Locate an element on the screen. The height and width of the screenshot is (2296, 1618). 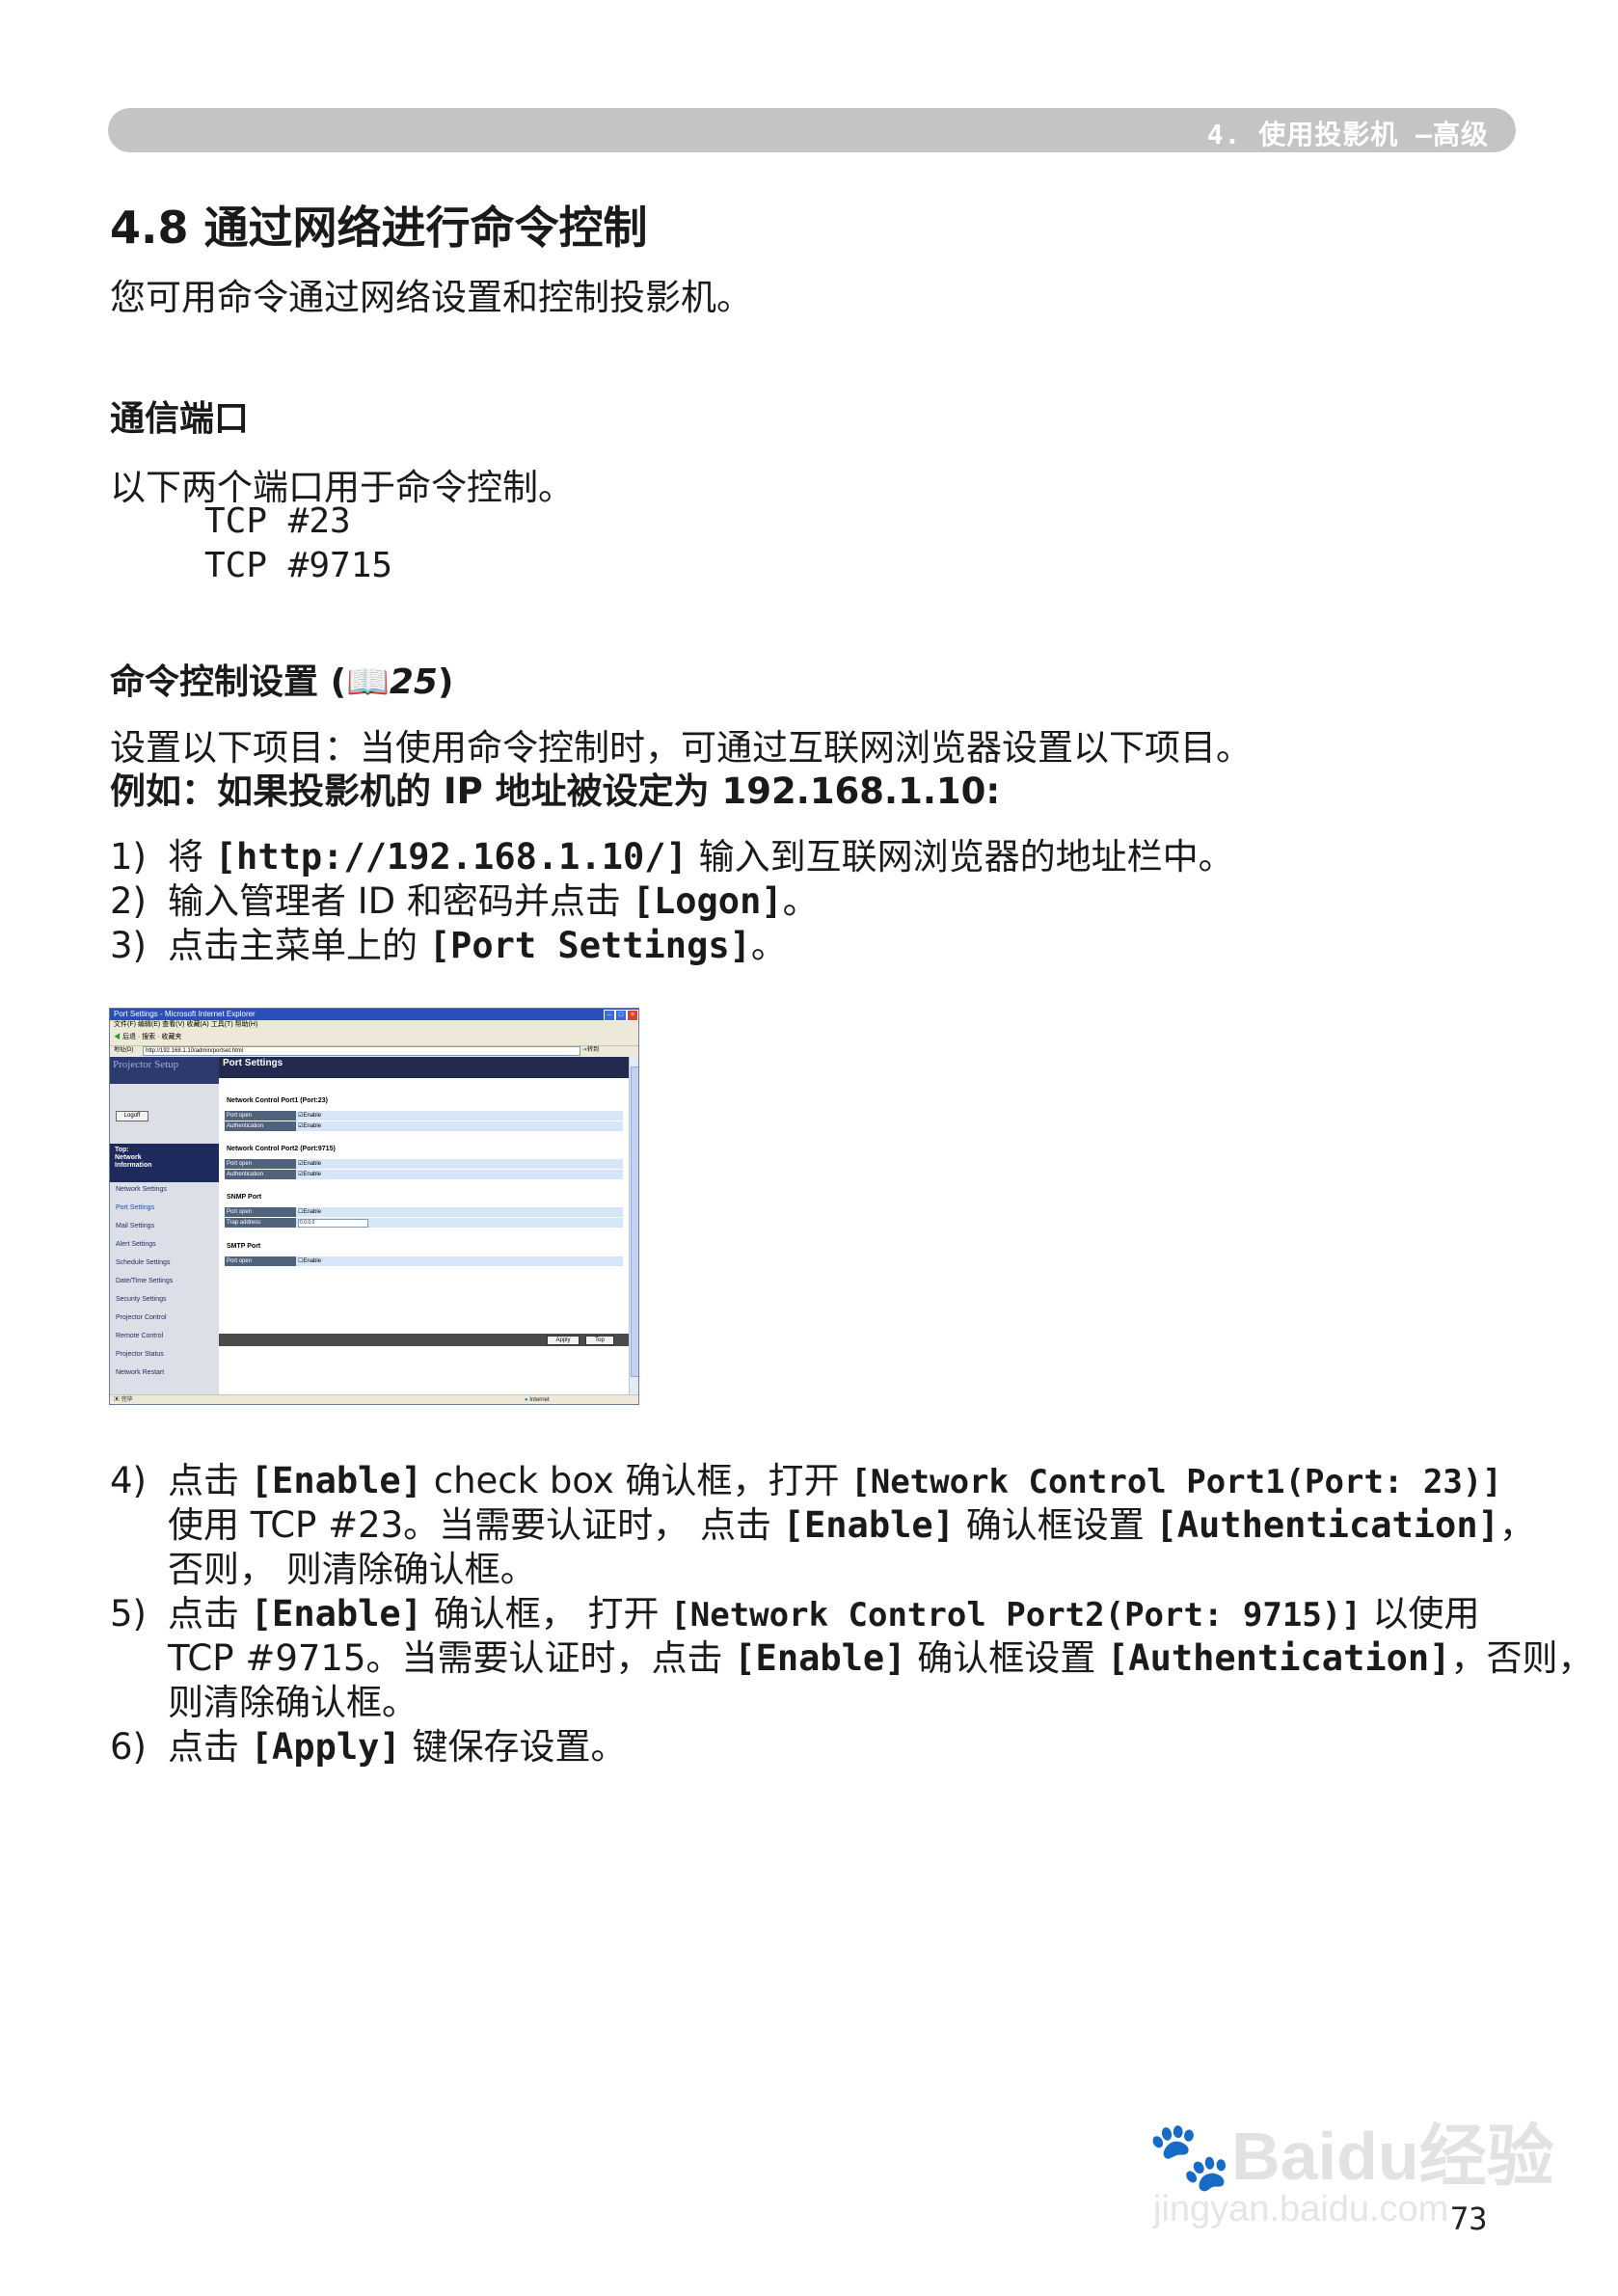
sidebar-item-port-settings: Port Settings is located at coordinates (135, 1207).